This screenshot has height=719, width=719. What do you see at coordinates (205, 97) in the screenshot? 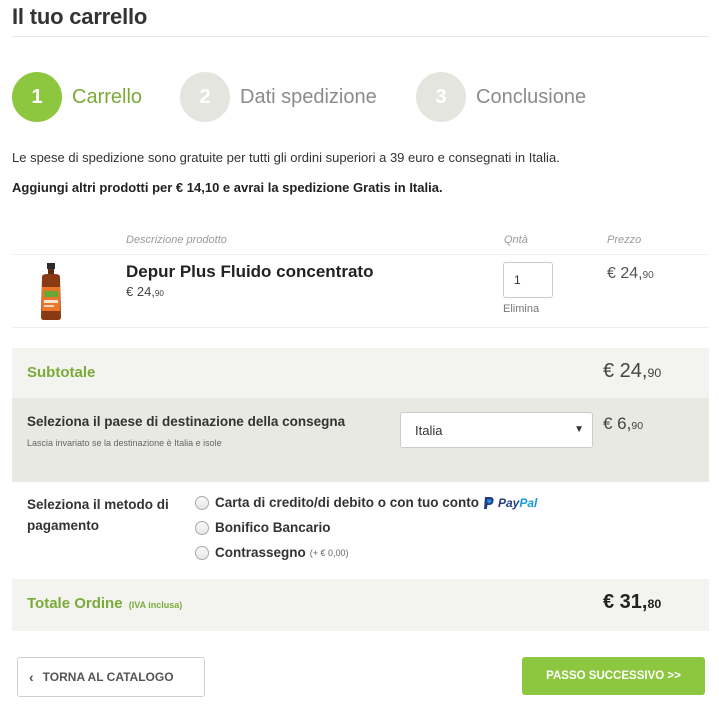
I see `step-number: 2` at bounding box center [205, 97].